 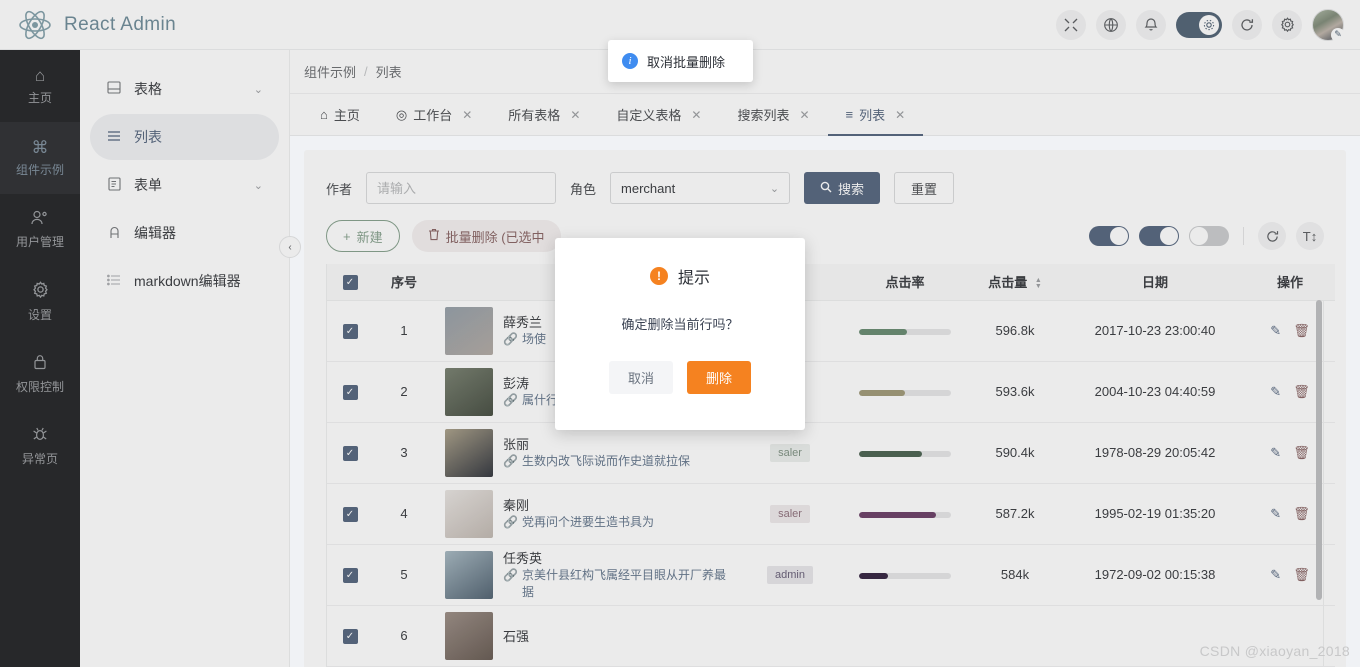 What do you see at coordinates (1319, 450) in the screenshot?
I see `table-scrollbar` at bounding box center [1319, 450].